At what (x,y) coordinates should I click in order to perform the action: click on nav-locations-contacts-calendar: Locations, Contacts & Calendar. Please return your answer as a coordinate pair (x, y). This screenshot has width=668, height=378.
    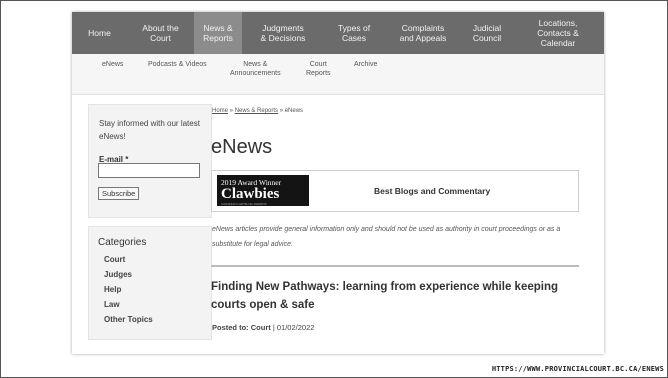
    Looking at the image, I should click on (558, 33).